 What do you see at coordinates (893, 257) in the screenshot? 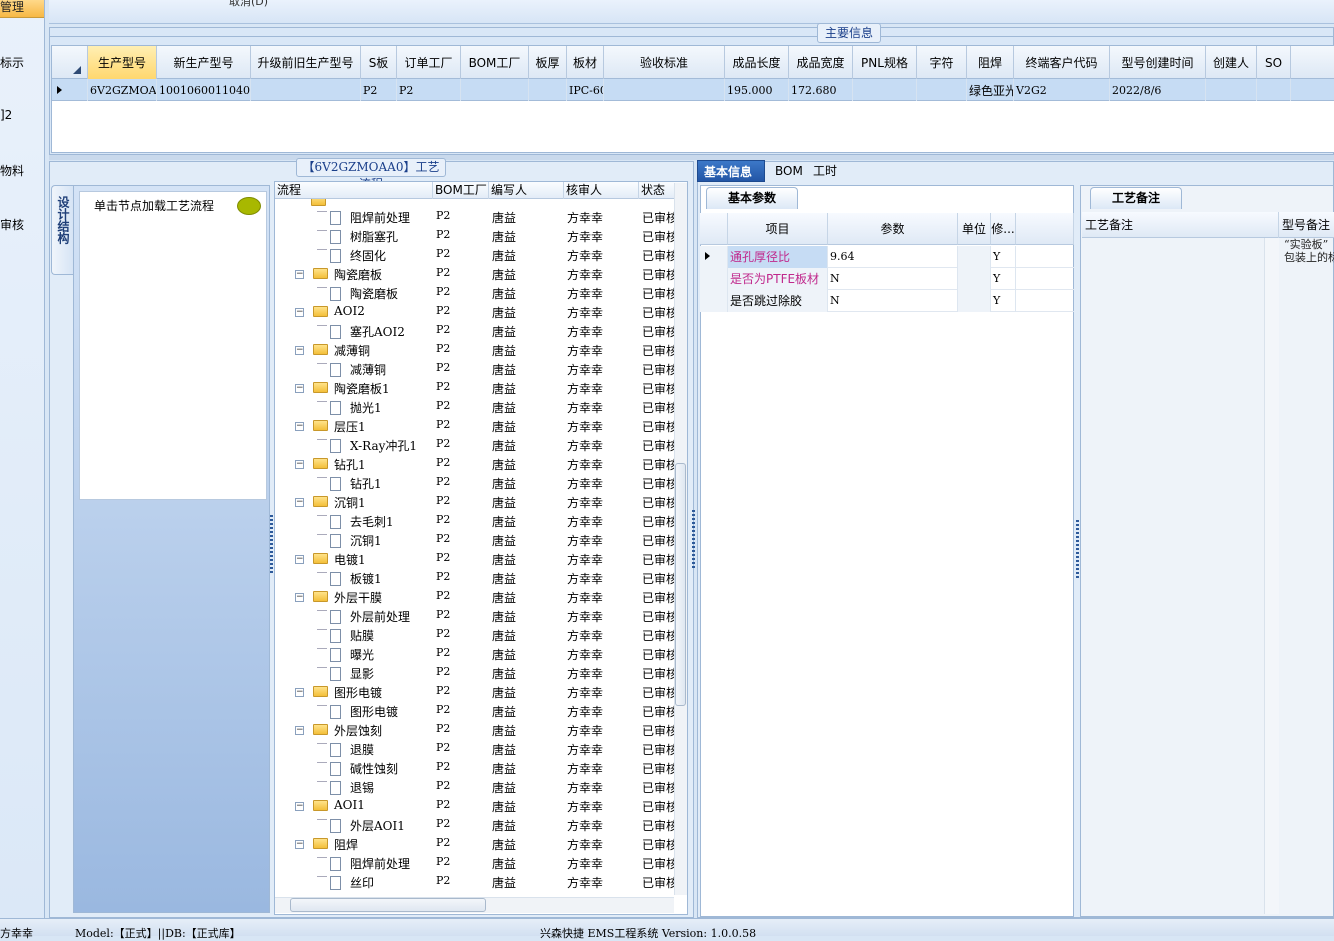
I see `param-value: 9.64` at bounding box center [893, 257].